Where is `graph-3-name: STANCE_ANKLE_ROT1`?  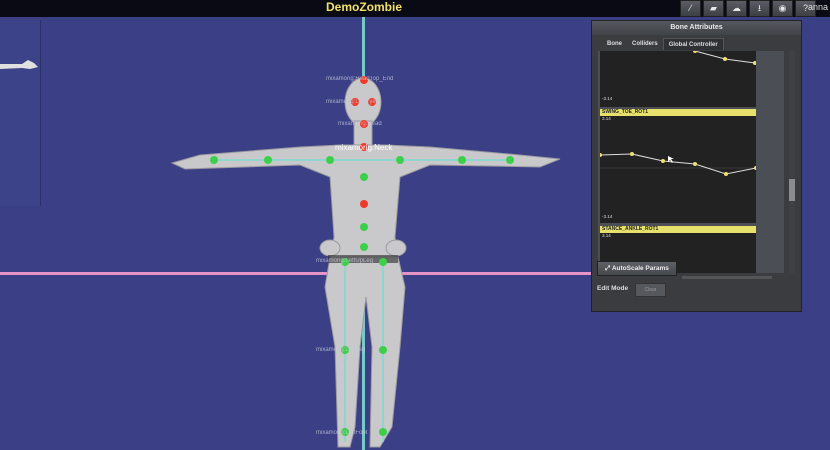 graph-3-name: STANCE_ANKLE_ROT1 is located at coordinates (678, 229).